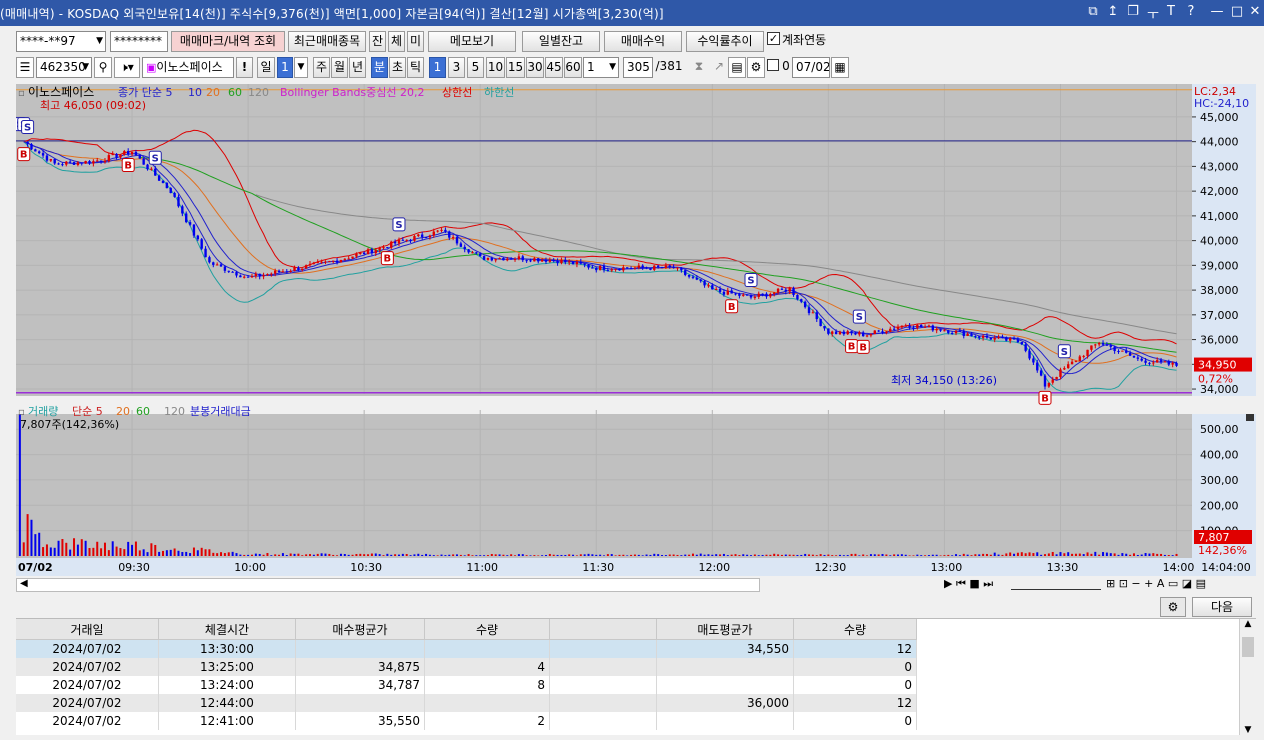 The image size is (1264, 740). Describe the element at coordinates (475, 67) in the screenshot. I see `interval-button: 5` at that location.